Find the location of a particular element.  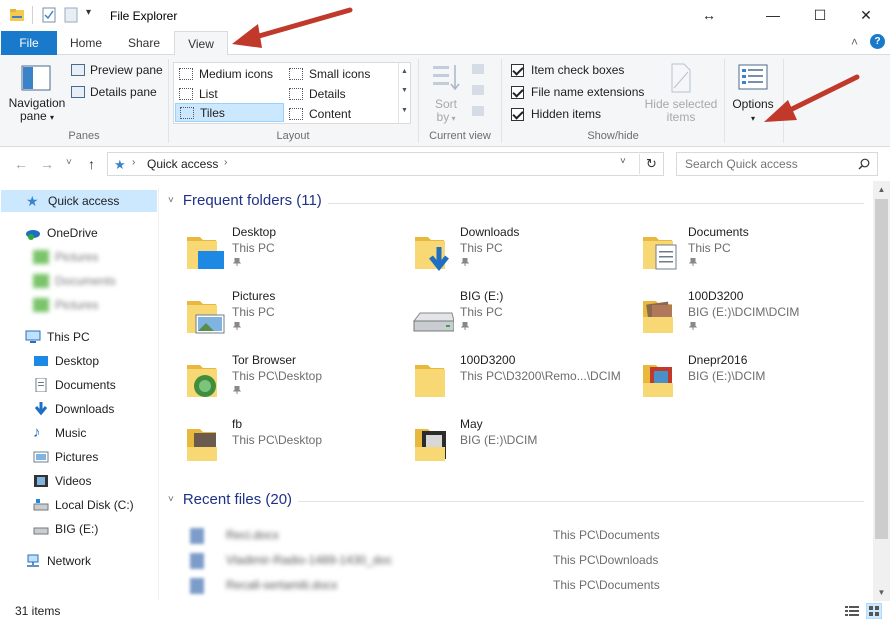

tab-home: Home is located at coordinates (86, 43).